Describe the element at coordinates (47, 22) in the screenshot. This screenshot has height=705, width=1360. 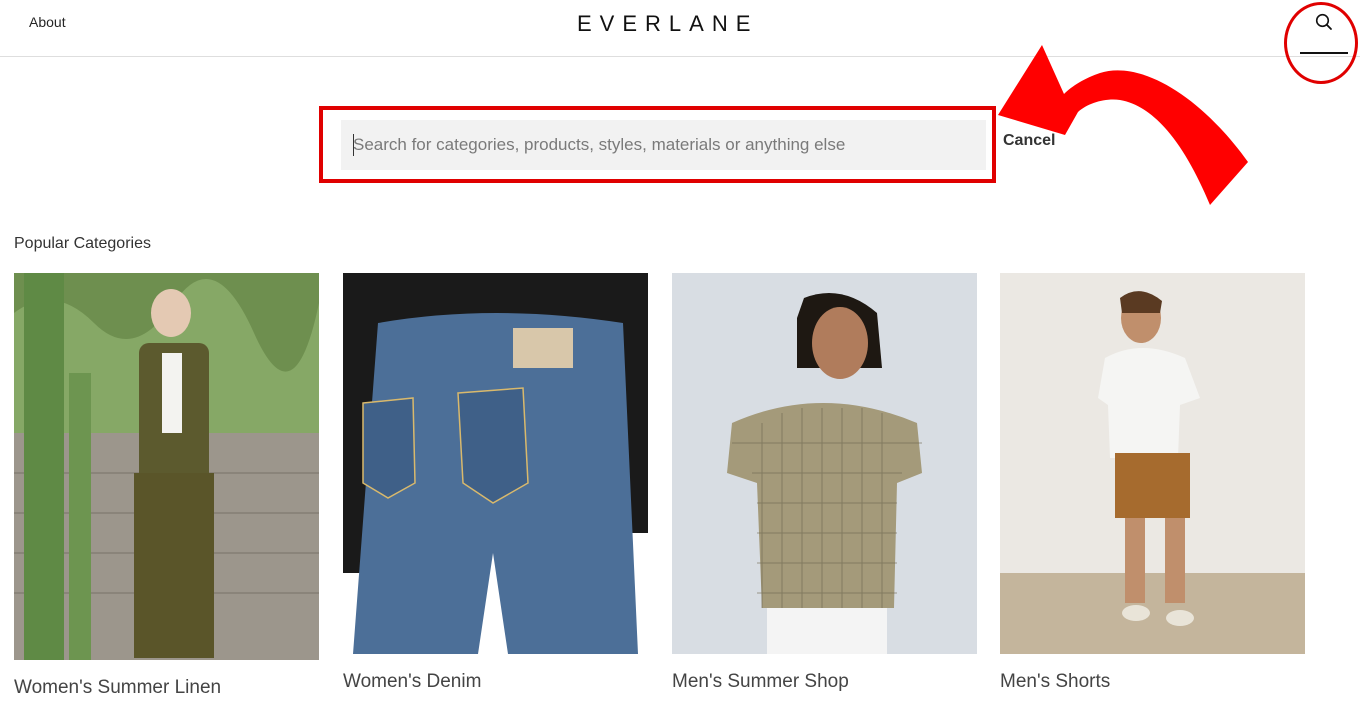
I see `about-link: About` at that location.